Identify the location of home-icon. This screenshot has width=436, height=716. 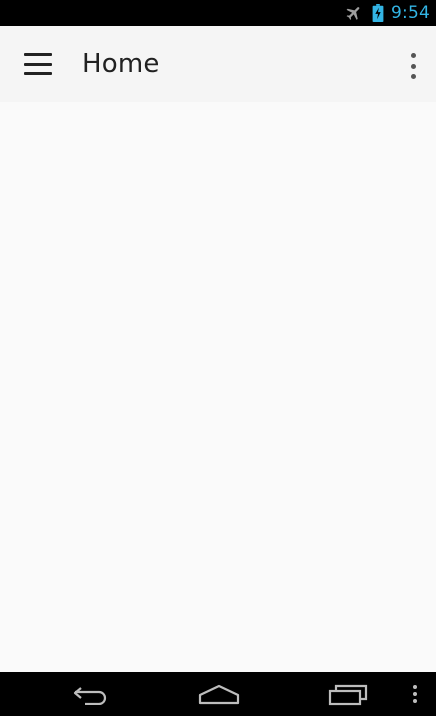
(219, 694).